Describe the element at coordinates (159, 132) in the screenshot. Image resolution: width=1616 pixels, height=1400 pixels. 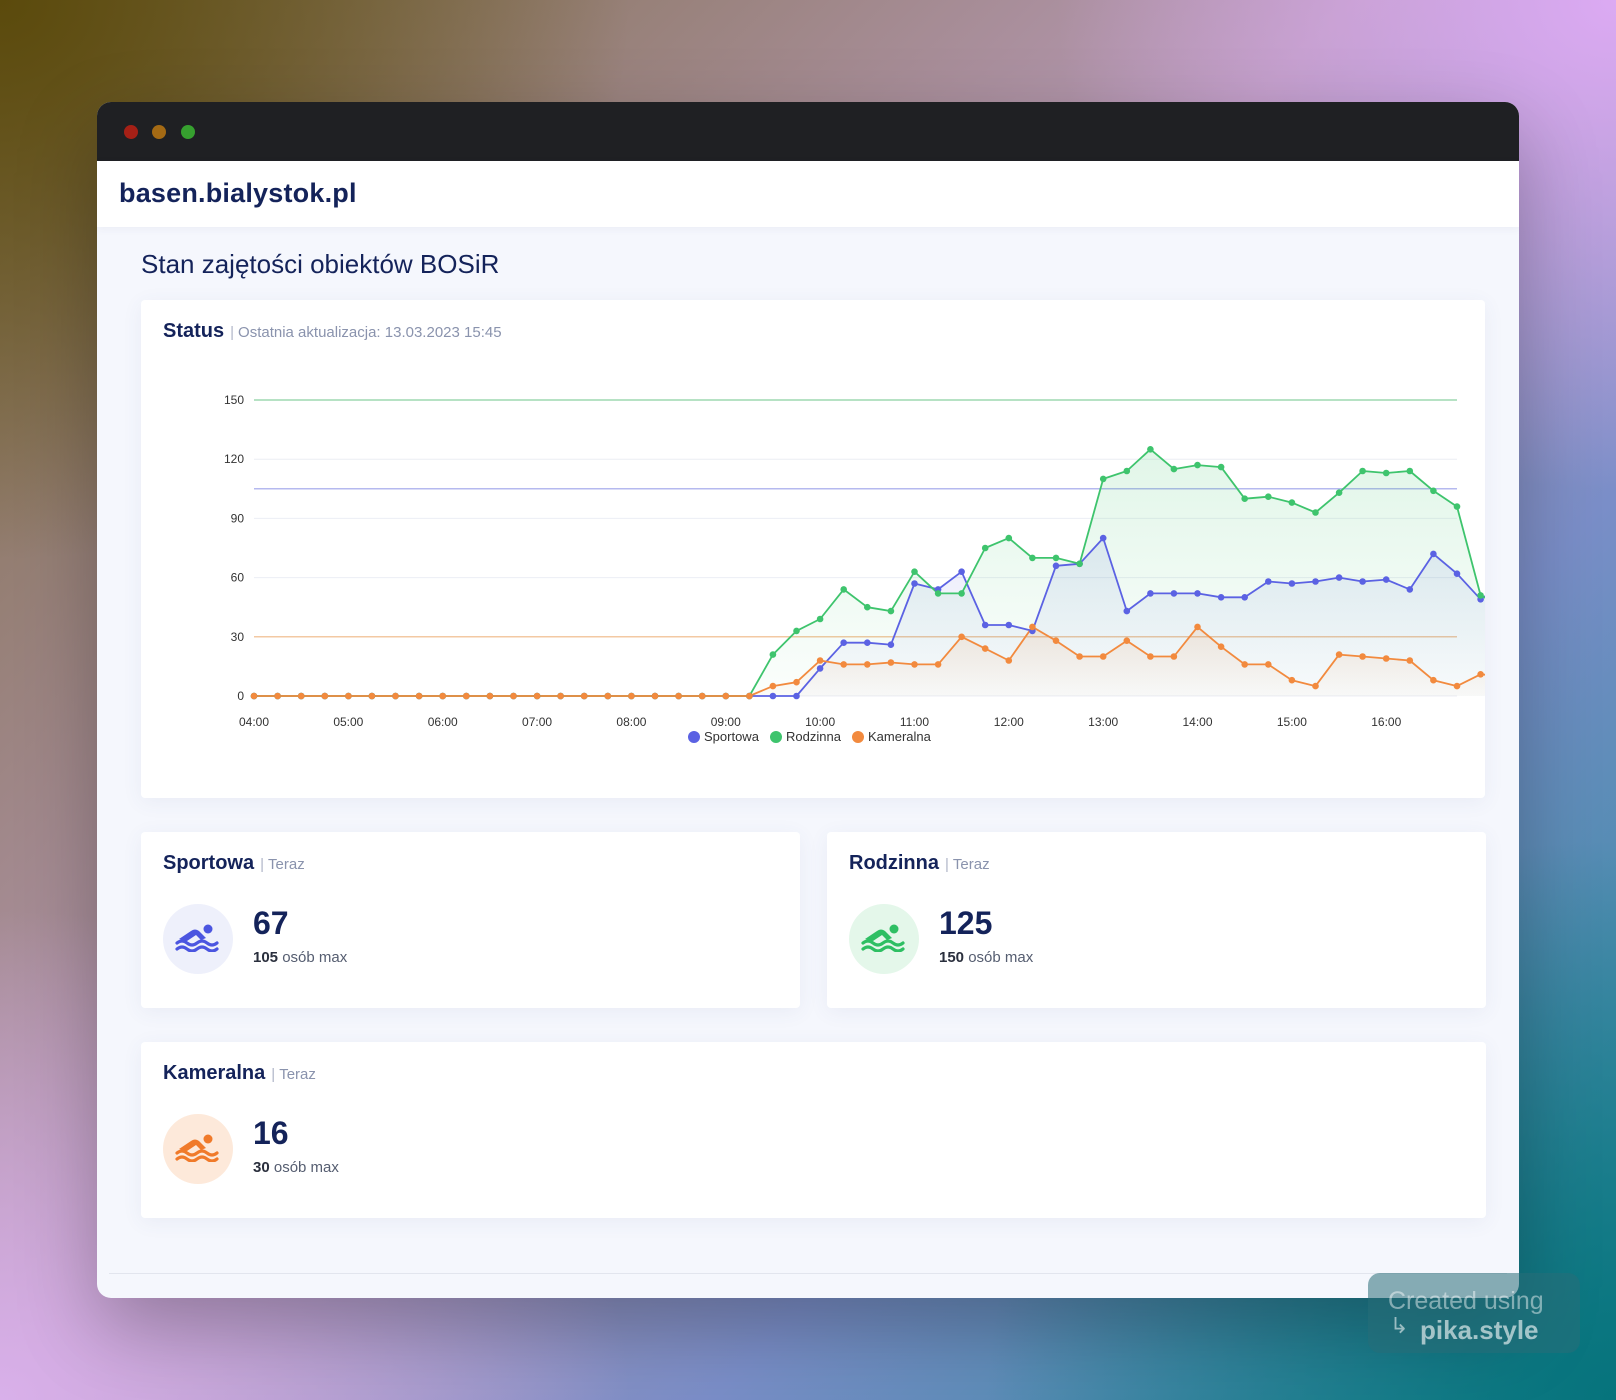
I see `minimize-window-button` at that location.